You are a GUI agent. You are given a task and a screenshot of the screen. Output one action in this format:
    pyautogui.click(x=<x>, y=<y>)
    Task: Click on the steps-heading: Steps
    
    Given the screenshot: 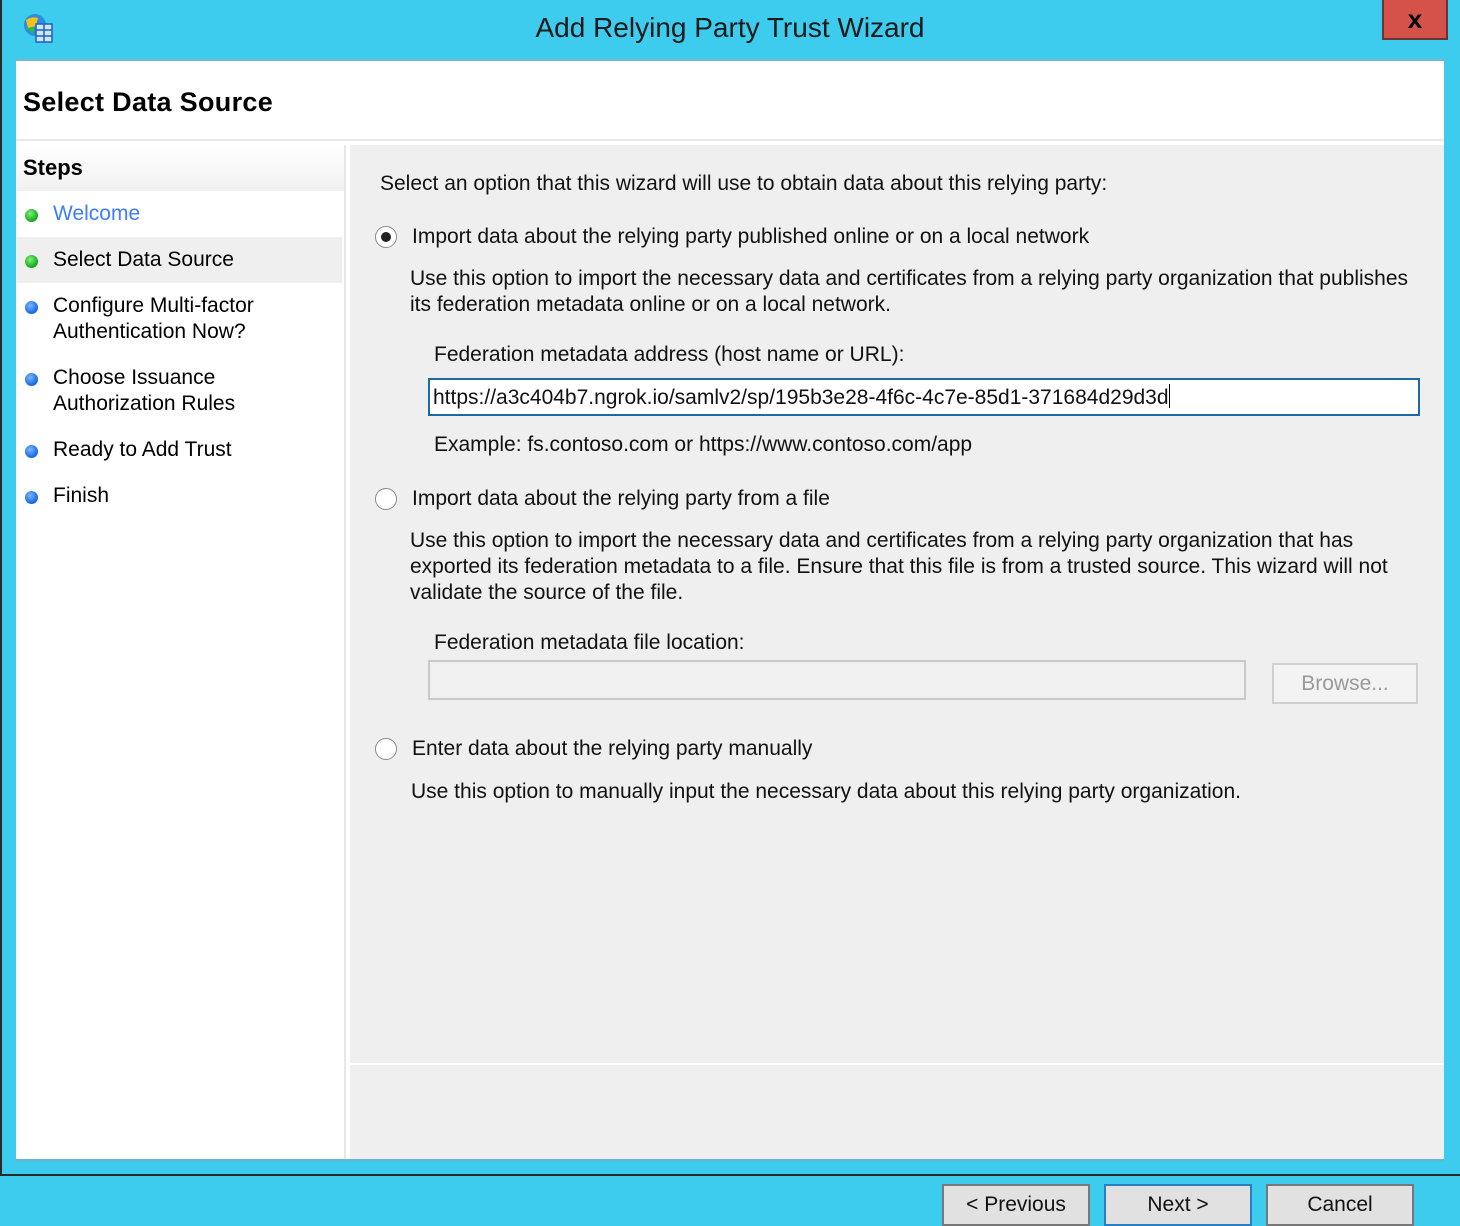 What is the action you would take?
    pyautogui.click(x=180, y=168)
    